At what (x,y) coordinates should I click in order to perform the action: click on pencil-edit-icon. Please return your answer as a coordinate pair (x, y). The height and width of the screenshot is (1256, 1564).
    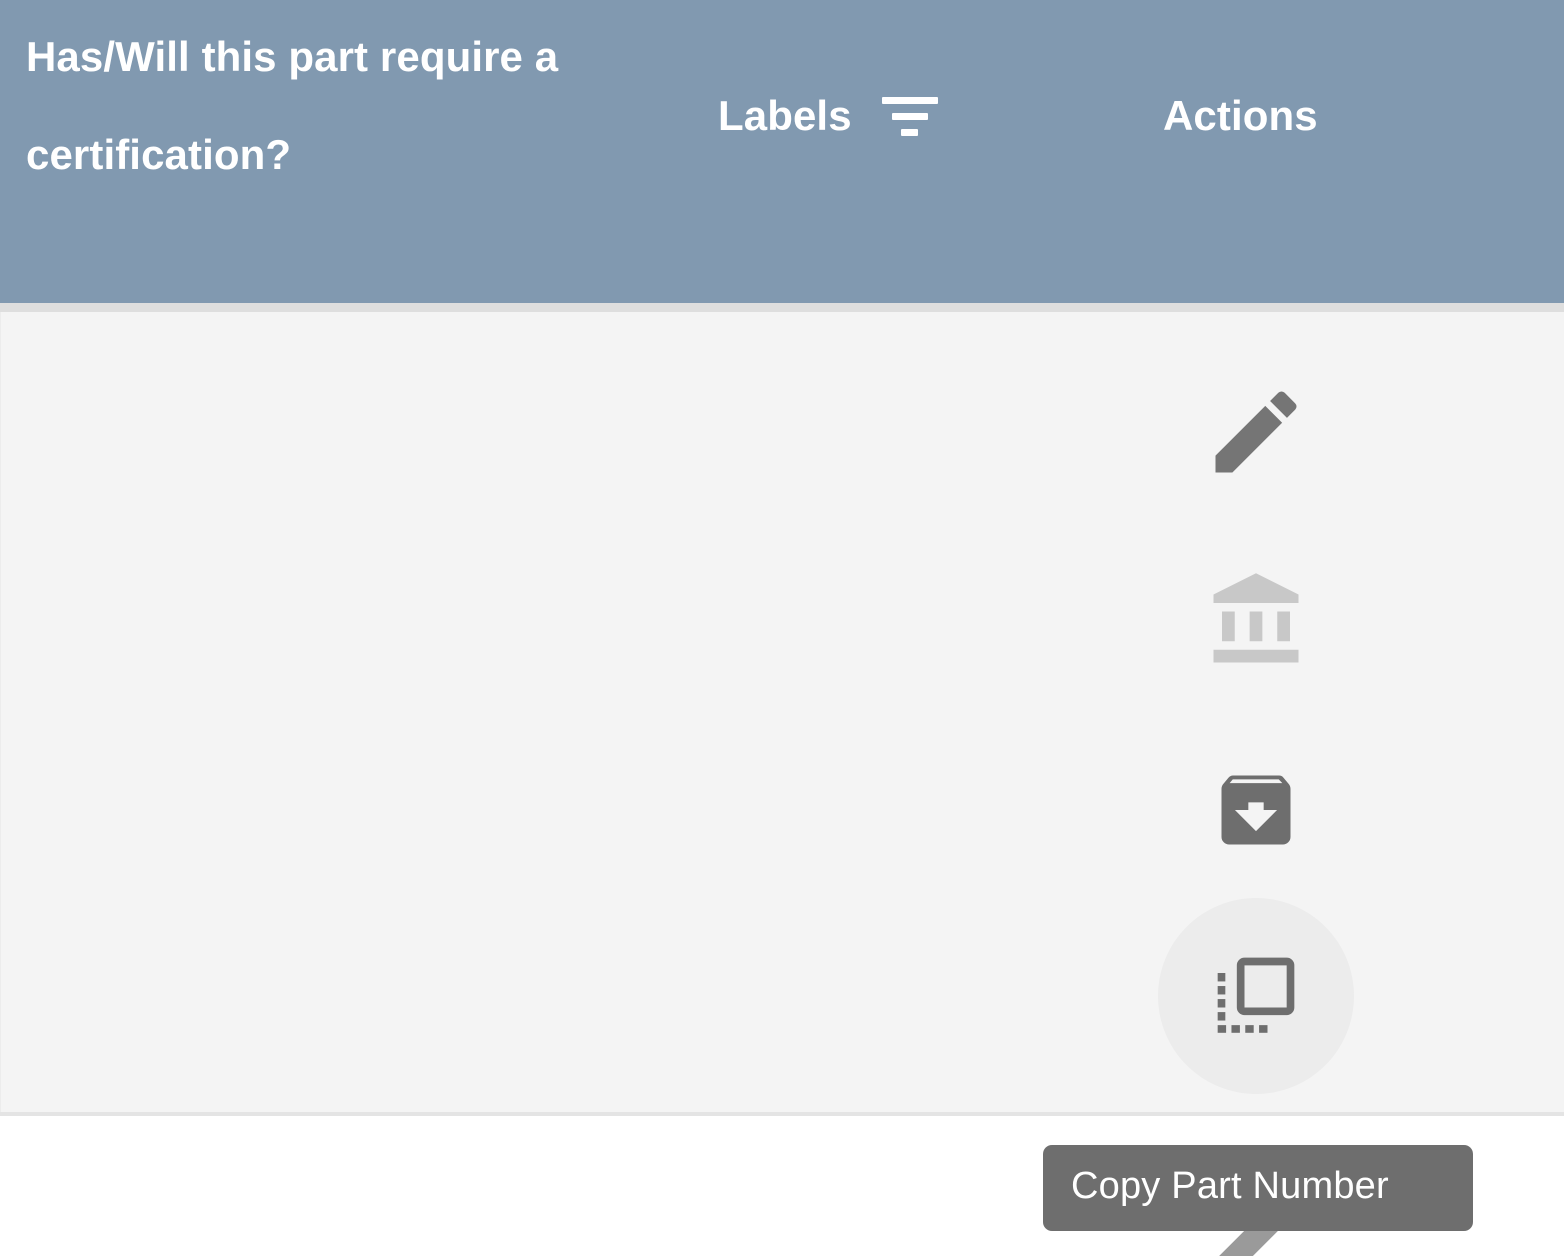
    Looking at the image, I should click on (1256, 432).